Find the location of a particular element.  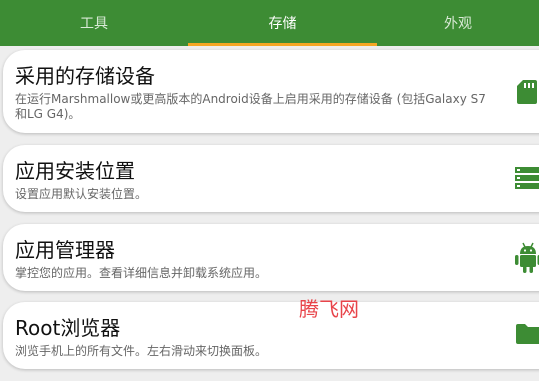

tab-storage: 存储 is located at coordinates (282, 23).